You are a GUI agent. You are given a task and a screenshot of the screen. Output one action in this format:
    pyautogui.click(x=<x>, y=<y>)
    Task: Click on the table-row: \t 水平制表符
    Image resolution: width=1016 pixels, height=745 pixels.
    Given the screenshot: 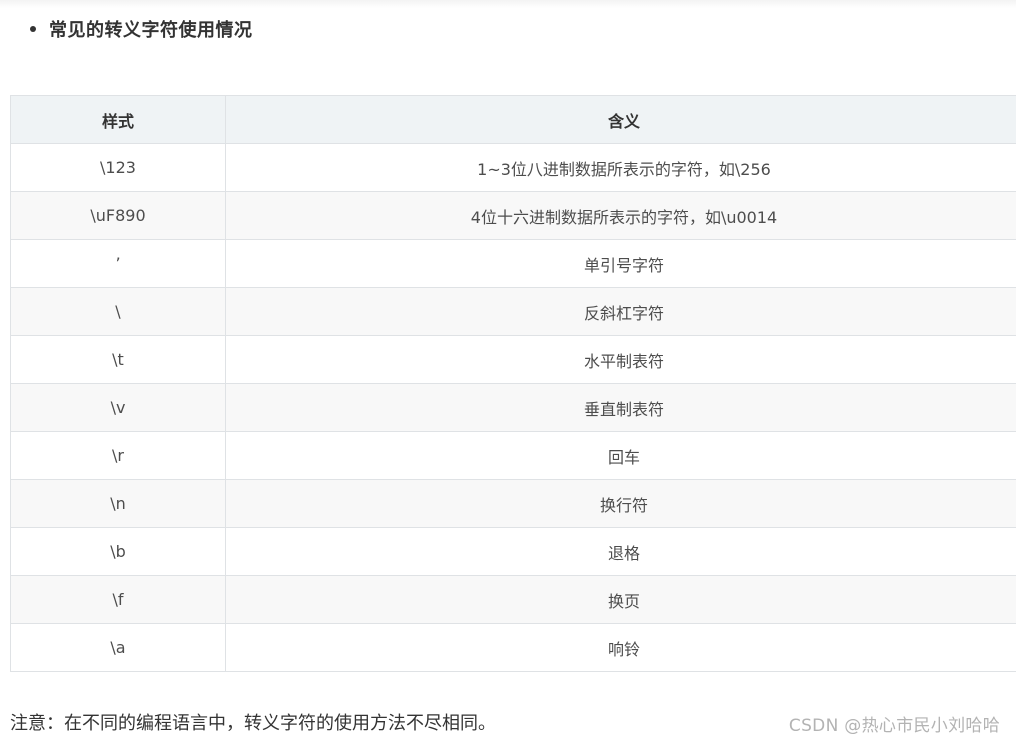 What is the action you would take?
    pyautogui.click(x=513, y=359)
    